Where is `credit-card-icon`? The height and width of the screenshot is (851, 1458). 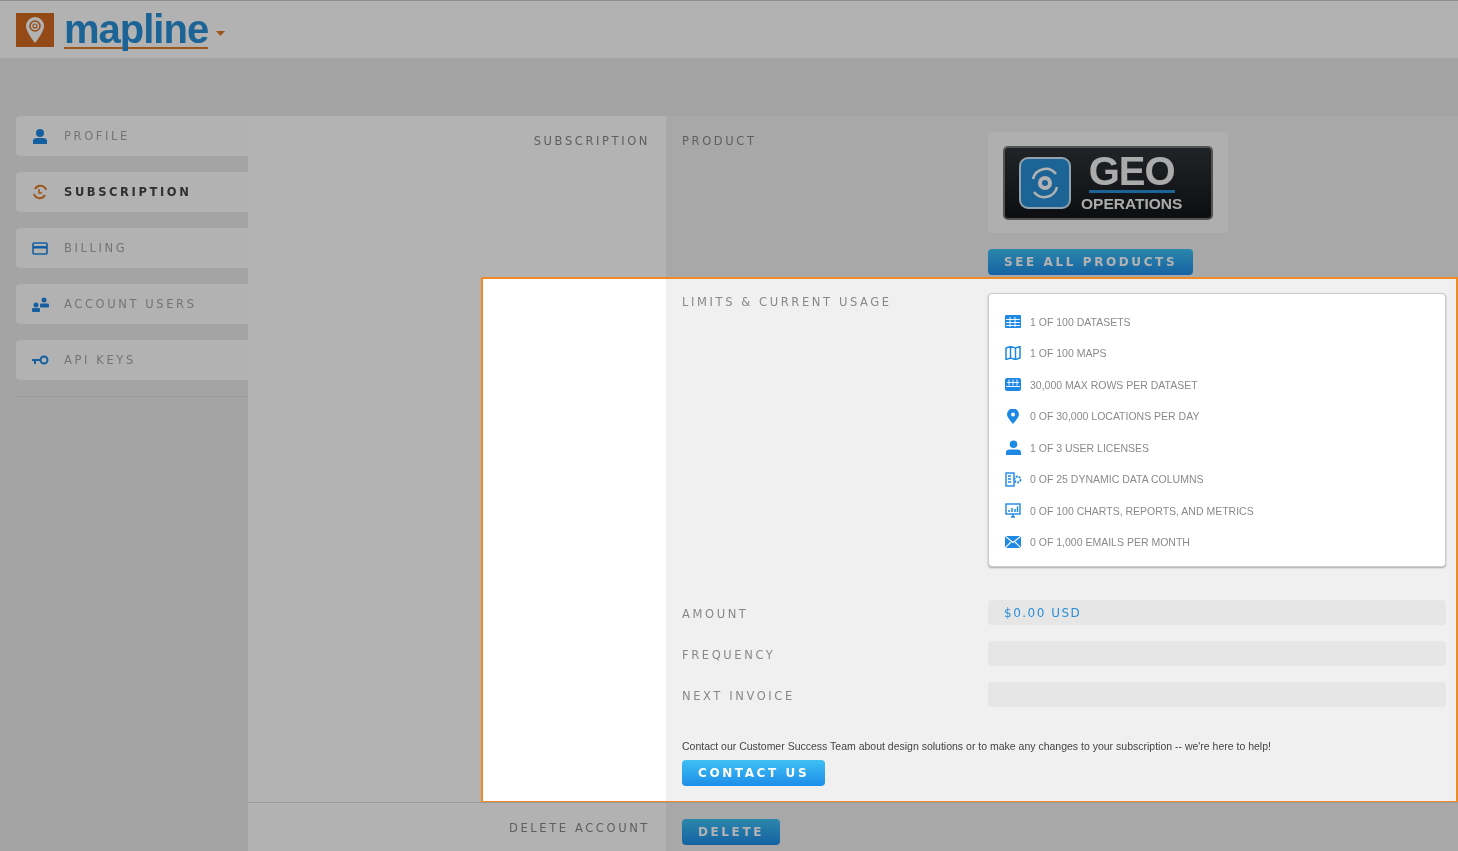 credit-card-icon is located at coordinates (40, 248).